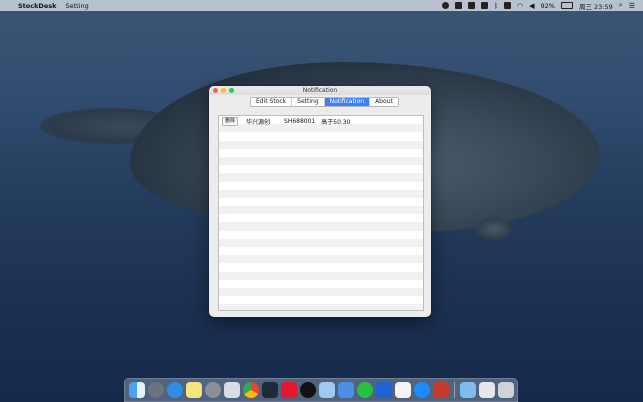 Image resolution: width=643 pixels, height=402 pixels. Describe the element at coordinates (458, 5) in the screenshot. I see `display-status-icon` at that location.